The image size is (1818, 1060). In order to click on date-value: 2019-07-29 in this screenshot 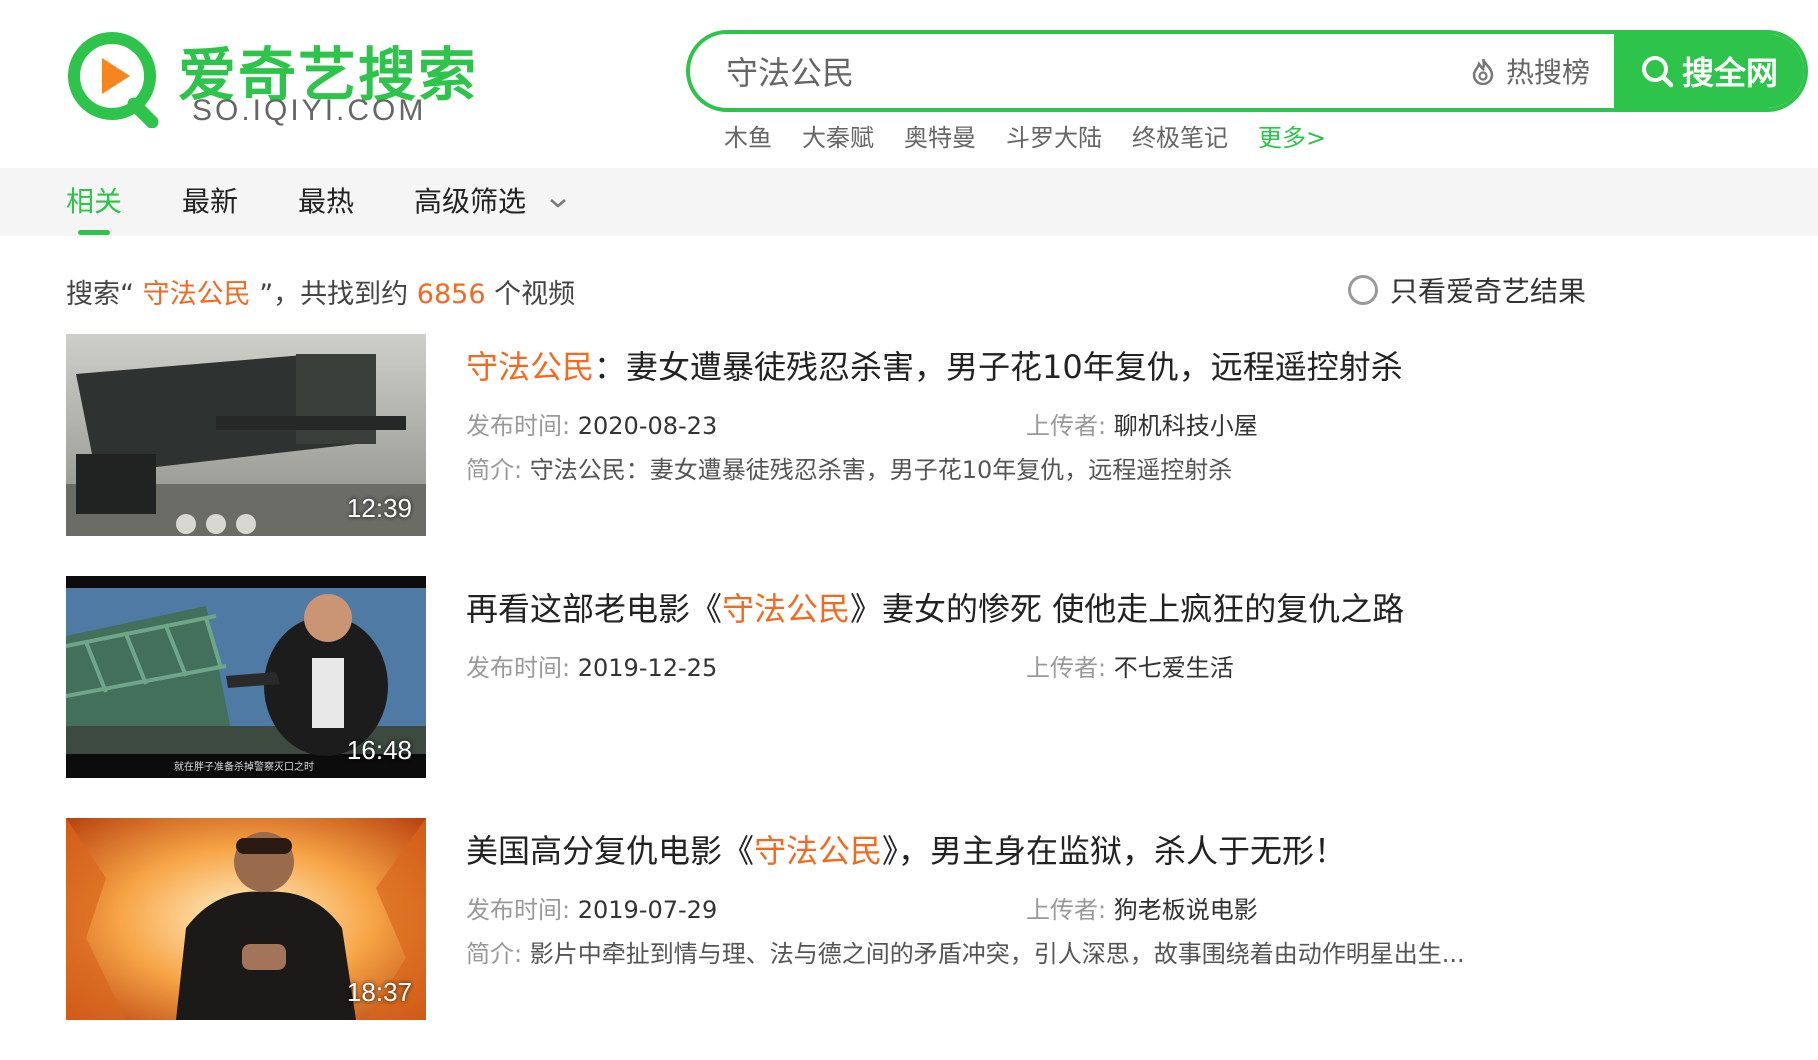, I will do `click(647, 910)`.